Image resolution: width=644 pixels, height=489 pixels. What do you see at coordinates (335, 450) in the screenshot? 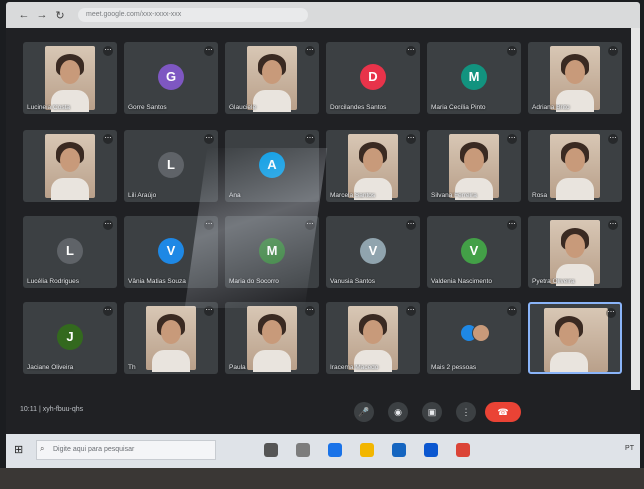
I see `edge-browser-icon` at bounding box center [335, 450].